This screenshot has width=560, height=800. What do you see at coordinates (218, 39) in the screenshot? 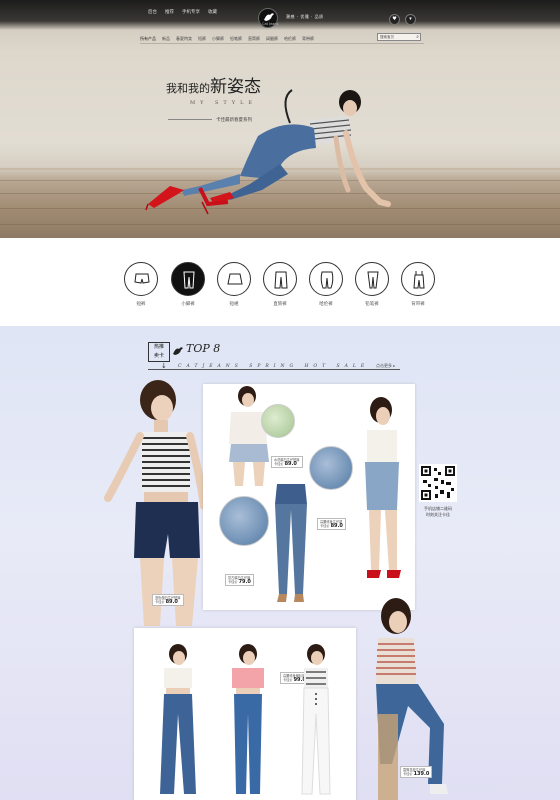
I see `nav-item: 小脚裤` at bounding box center [218, 39].